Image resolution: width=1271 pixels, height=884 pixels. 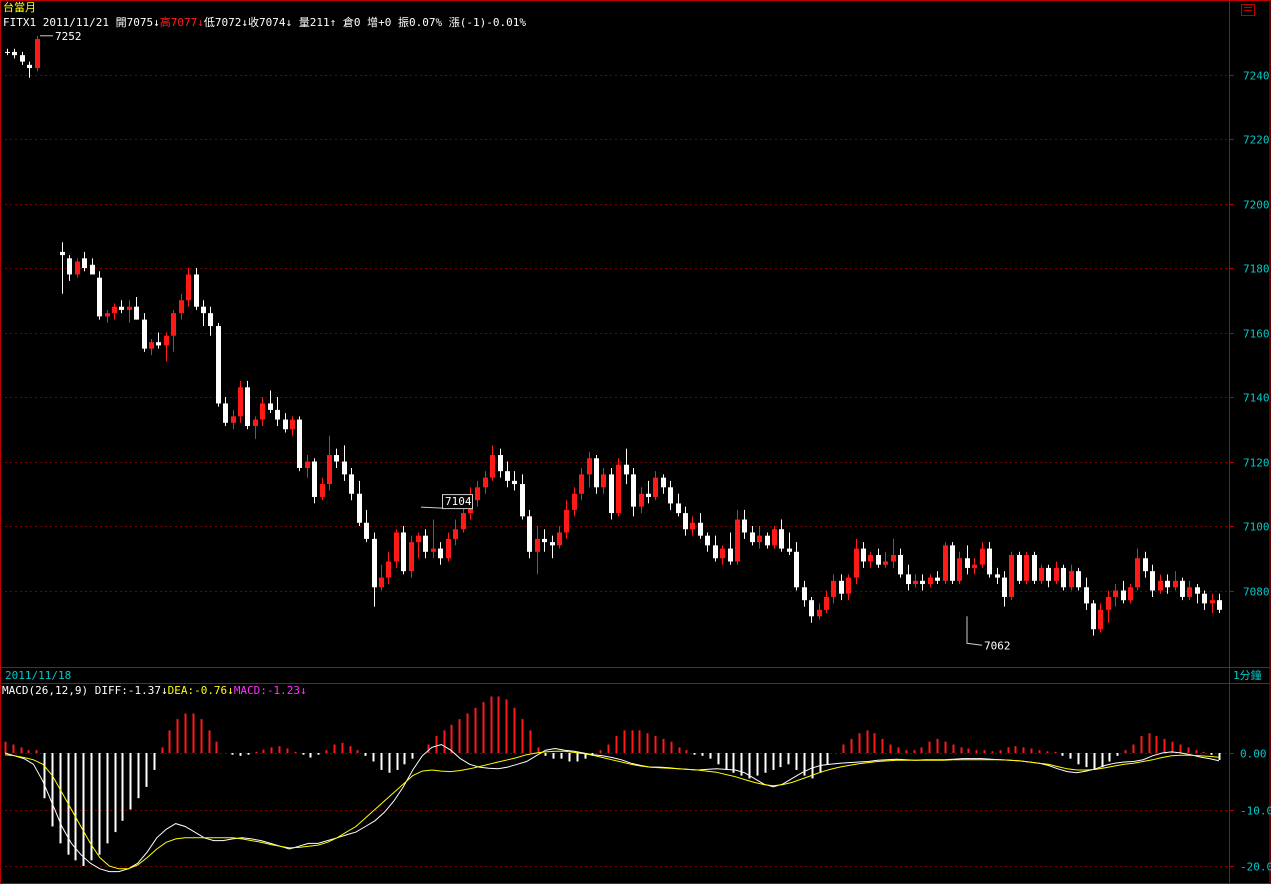 What do you see at coordinates (487, 22) in the screenshot?
I see `price-change: 漲(-1)-0.01%` at bounding box center [487, 22].